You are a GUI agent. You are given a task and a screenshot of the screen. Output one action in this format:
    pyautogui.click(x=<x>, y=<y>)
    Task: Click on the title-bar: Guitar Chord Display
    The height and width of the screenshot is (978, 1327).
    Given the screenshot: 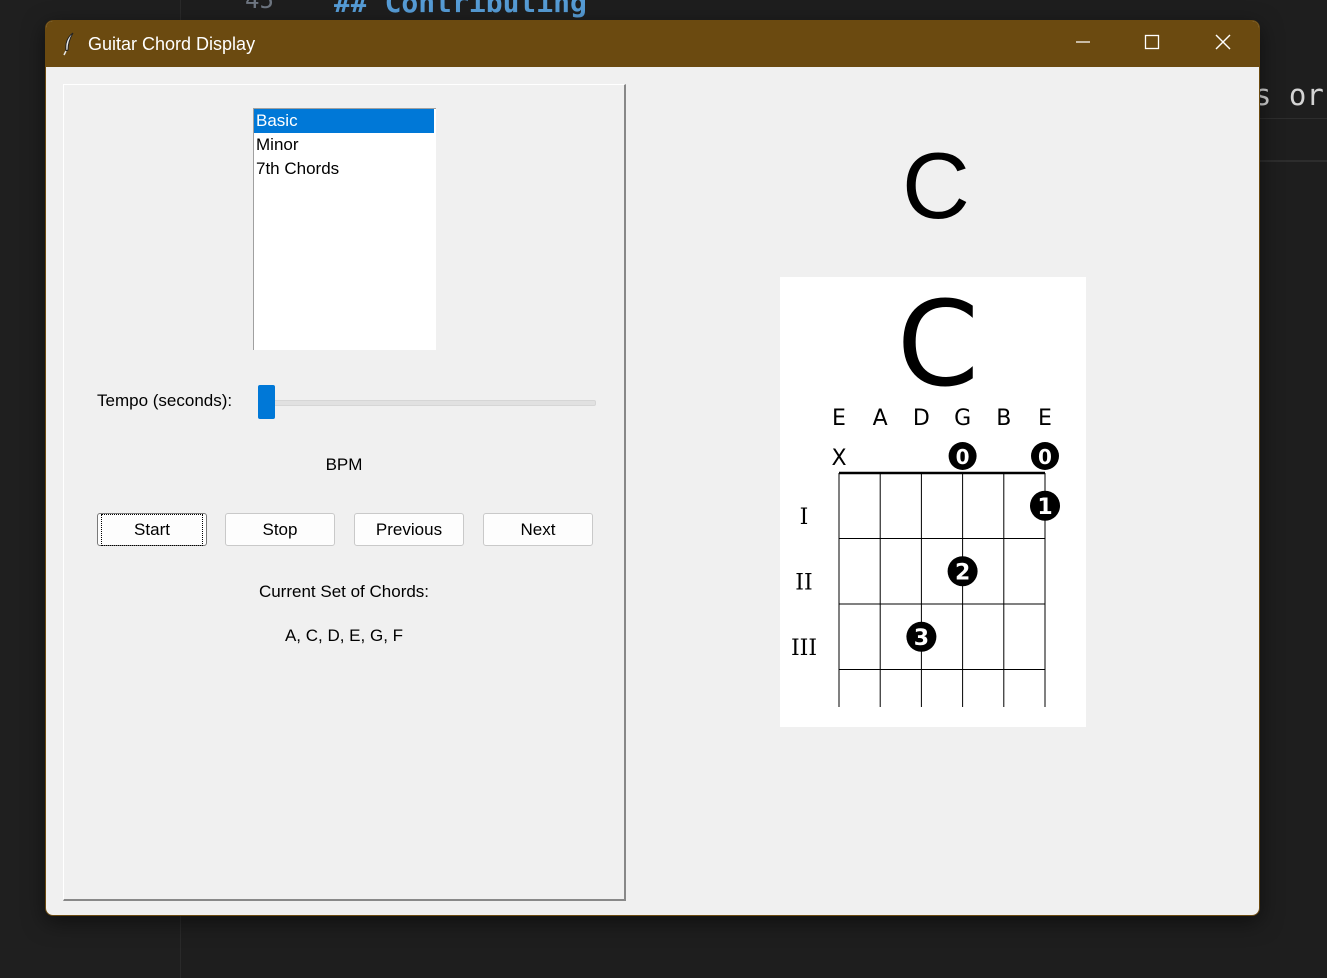 What is the action you would take?
    pyautogui.click(x=652, y=44)
    